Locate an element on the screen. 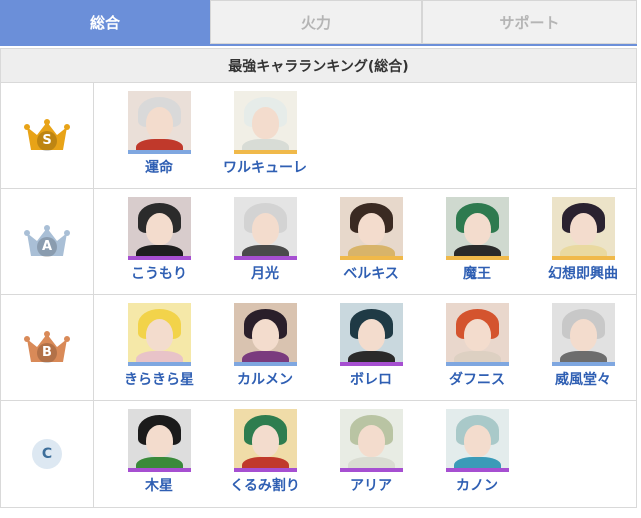  tab-underline is located at coordinates (318, 45).